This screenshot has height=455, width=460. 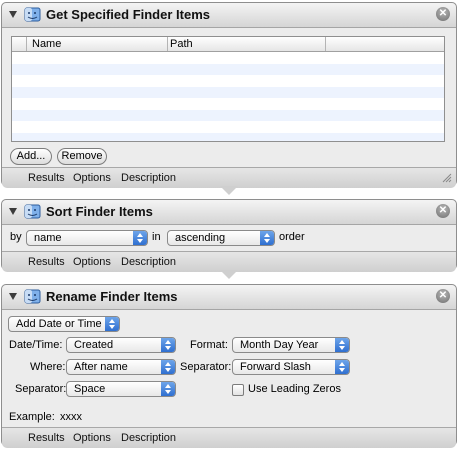 I want to click on resize-grip-icon, so click(x=447, y=178).